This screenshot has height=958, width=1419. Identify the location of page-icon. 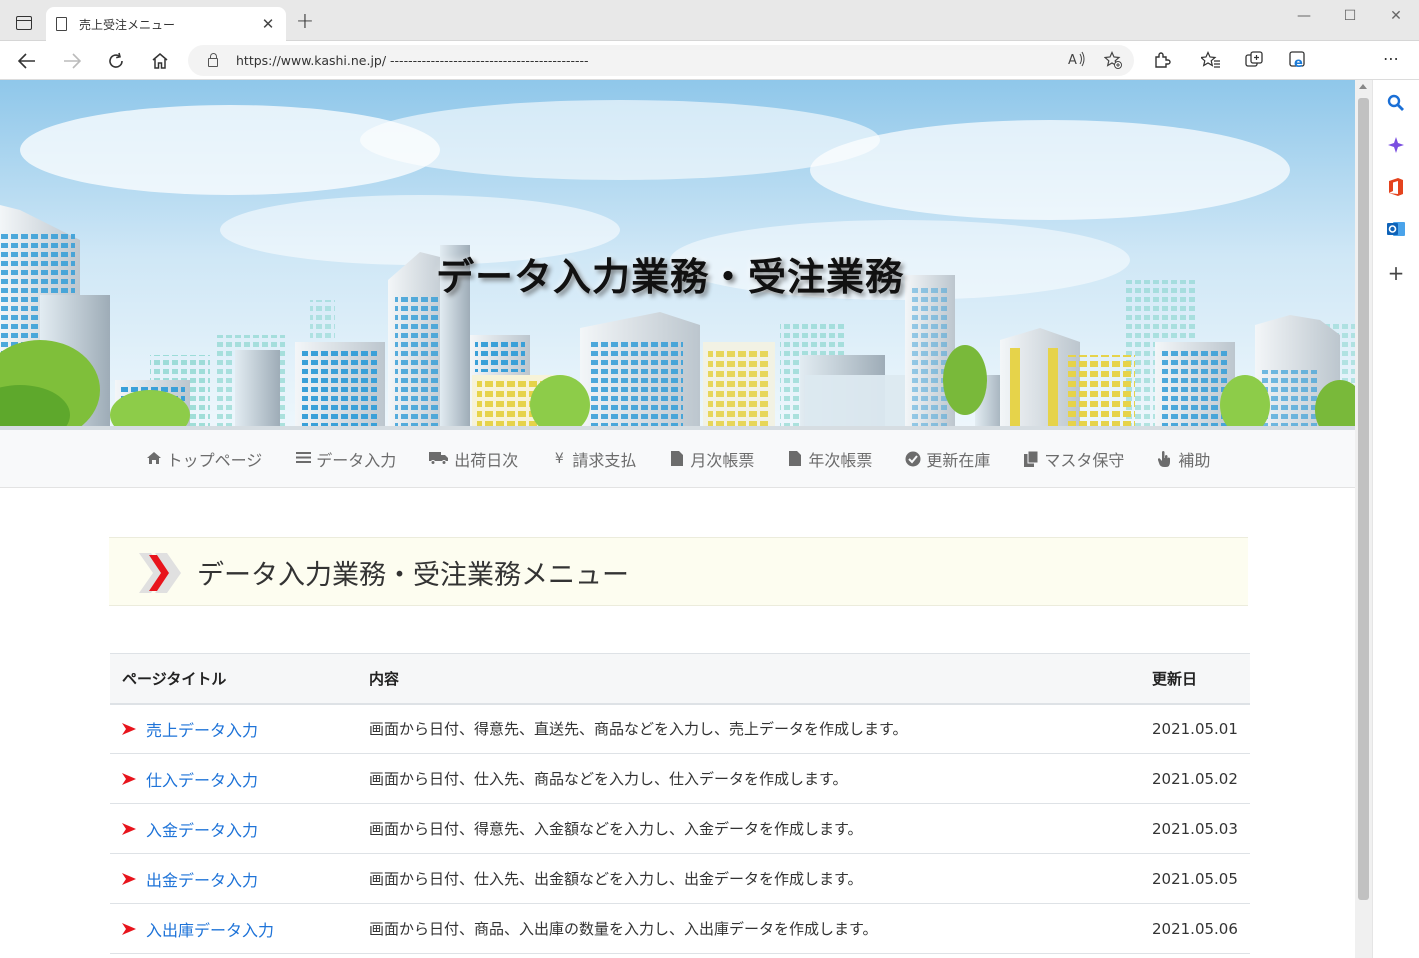
(61, 24).